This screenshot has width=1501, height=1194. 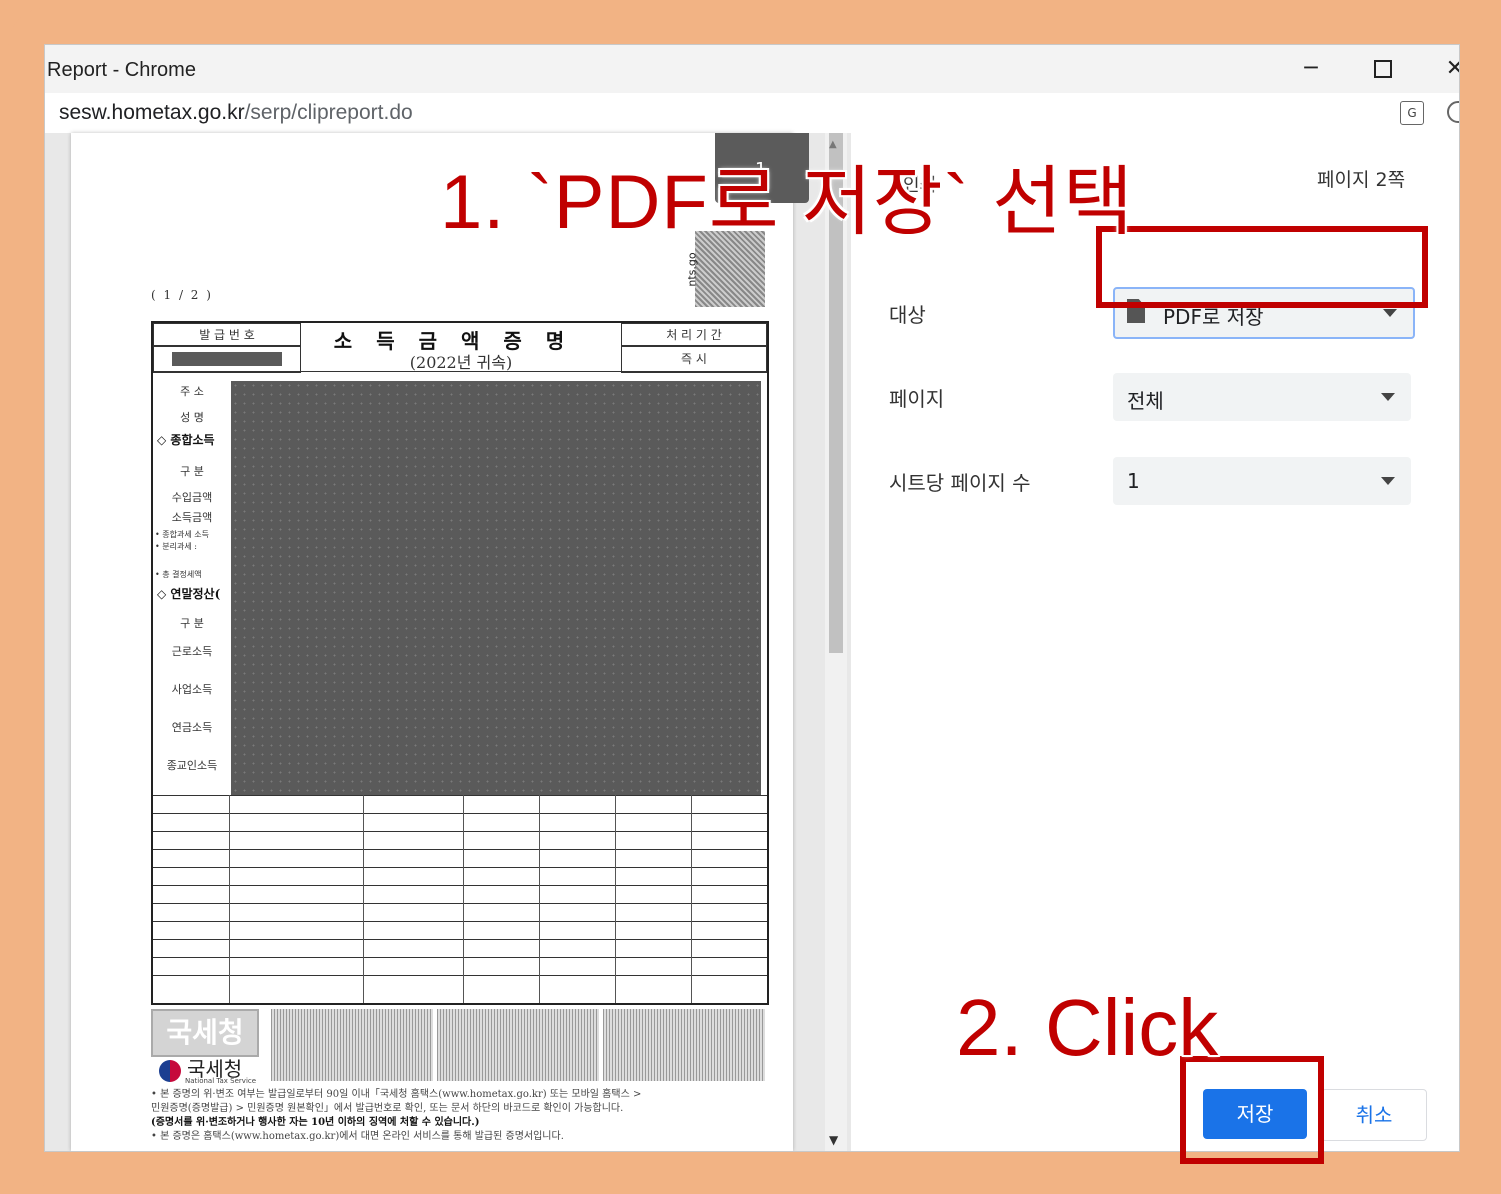 I want to click on pages-select: 전체, so click(x=1262, y=397).